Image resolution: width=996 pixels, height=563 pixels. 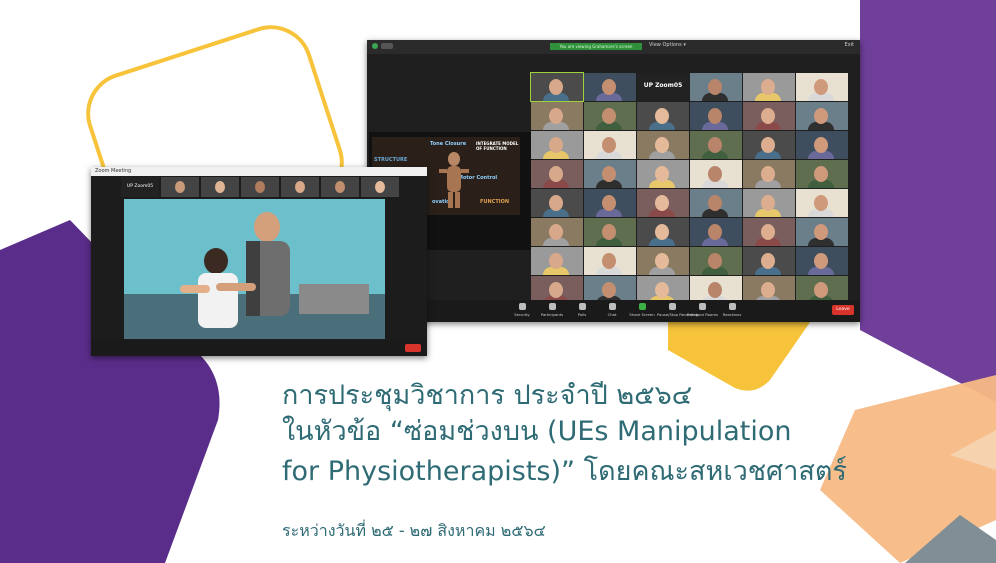 I want to click on breakout-icon, so click(x=702, y=306).